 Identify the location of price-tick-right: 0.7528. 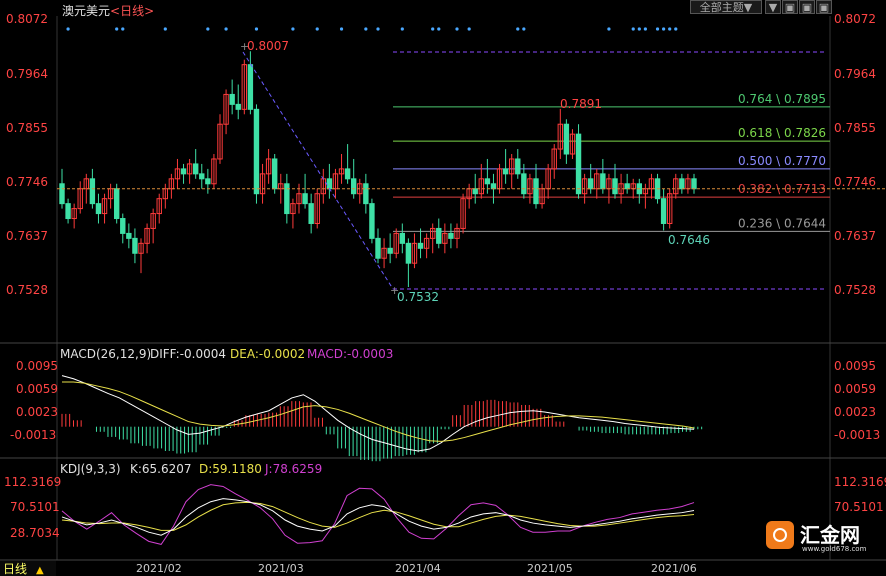
(855, 290).